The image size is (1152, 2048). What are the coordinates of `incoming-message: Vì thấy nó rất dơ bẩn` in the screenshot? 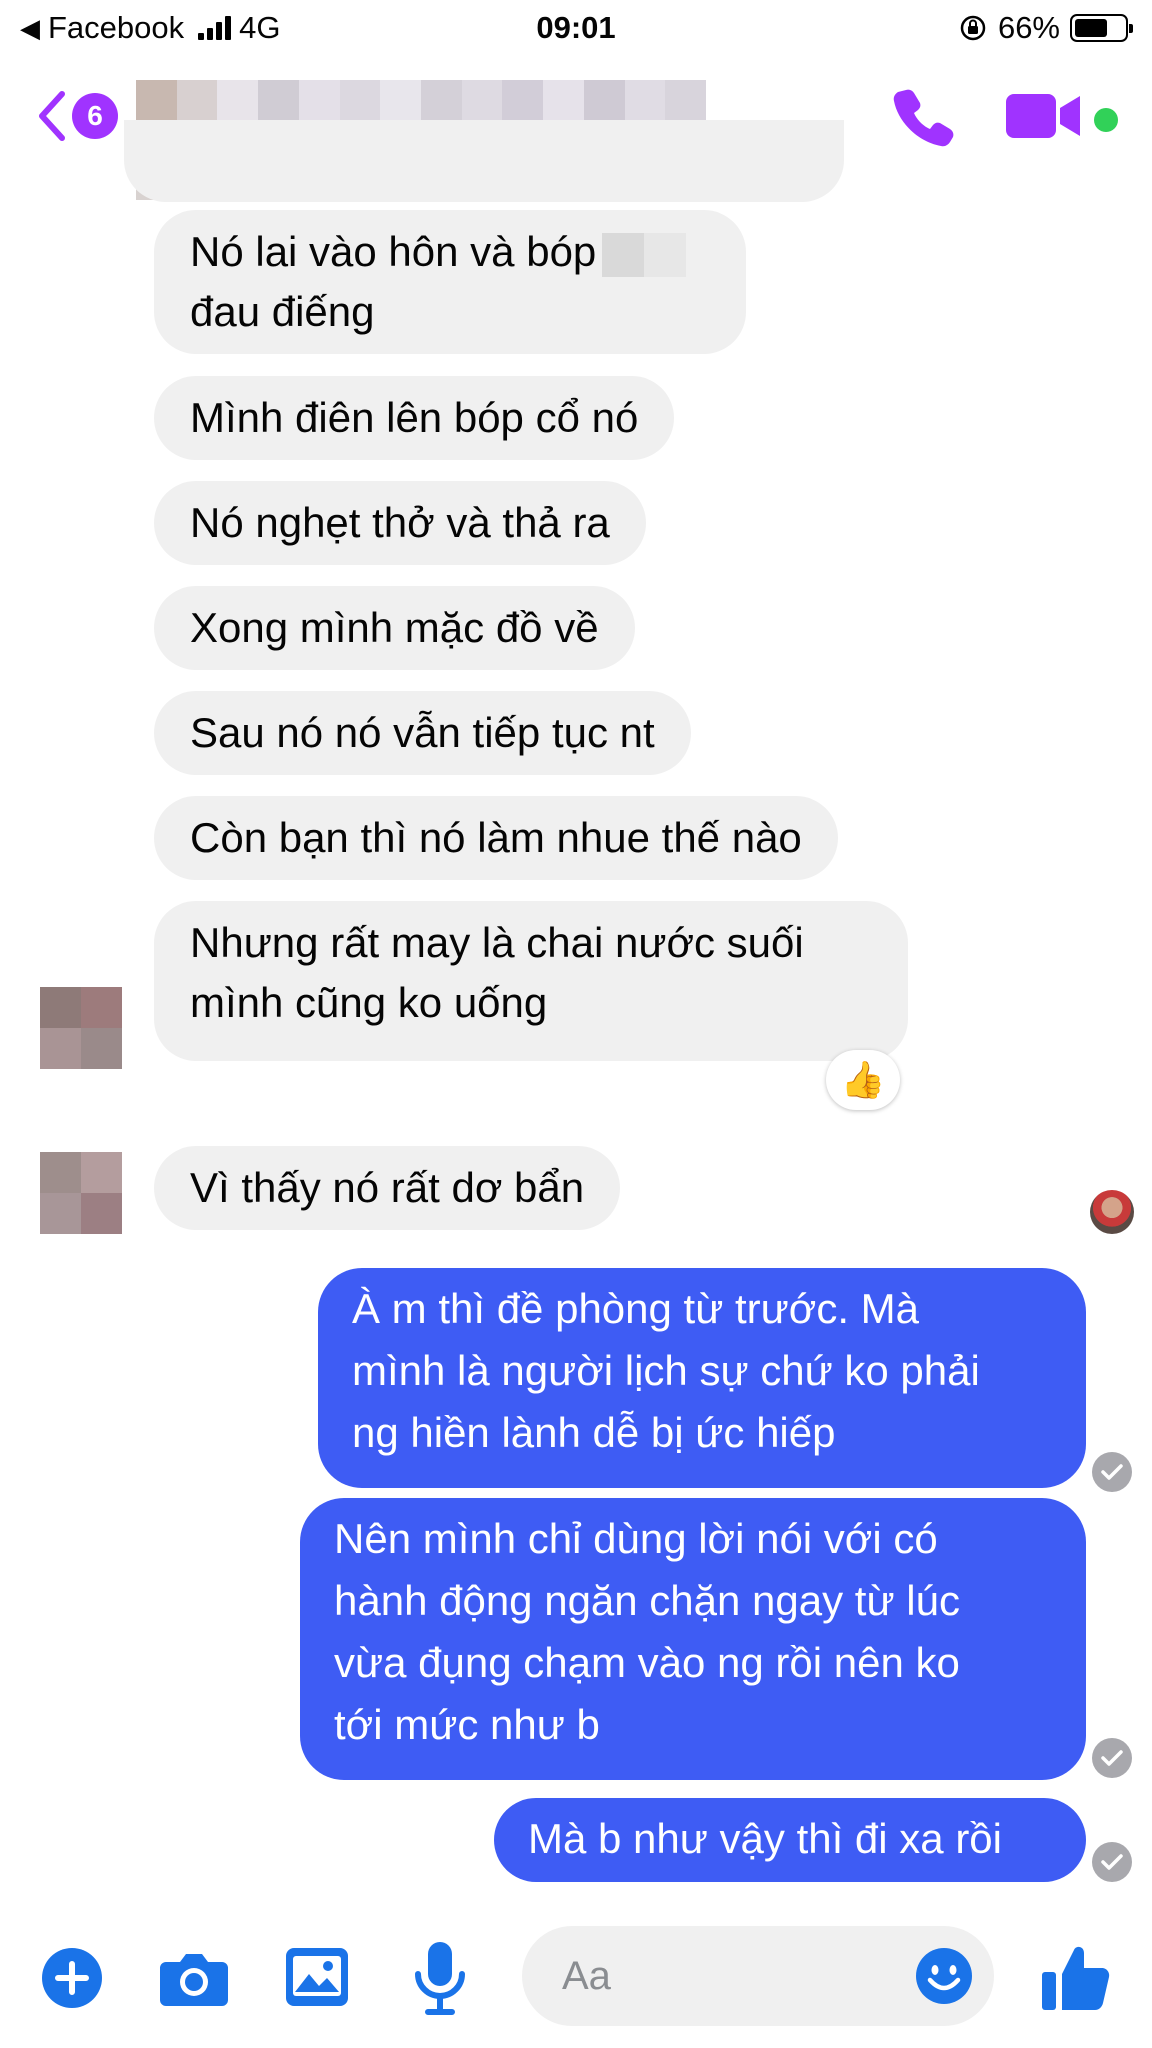 It's located at (387, 1188).